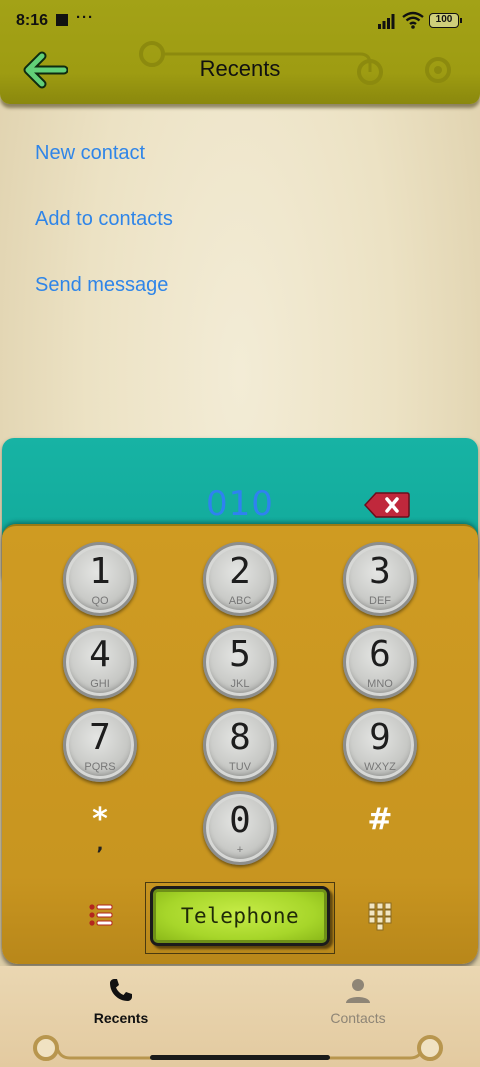 The image size is (480, 1067). Describe the element at coordinates (100, 819) in the screenshot. I see `star-symbol: *` at that location.